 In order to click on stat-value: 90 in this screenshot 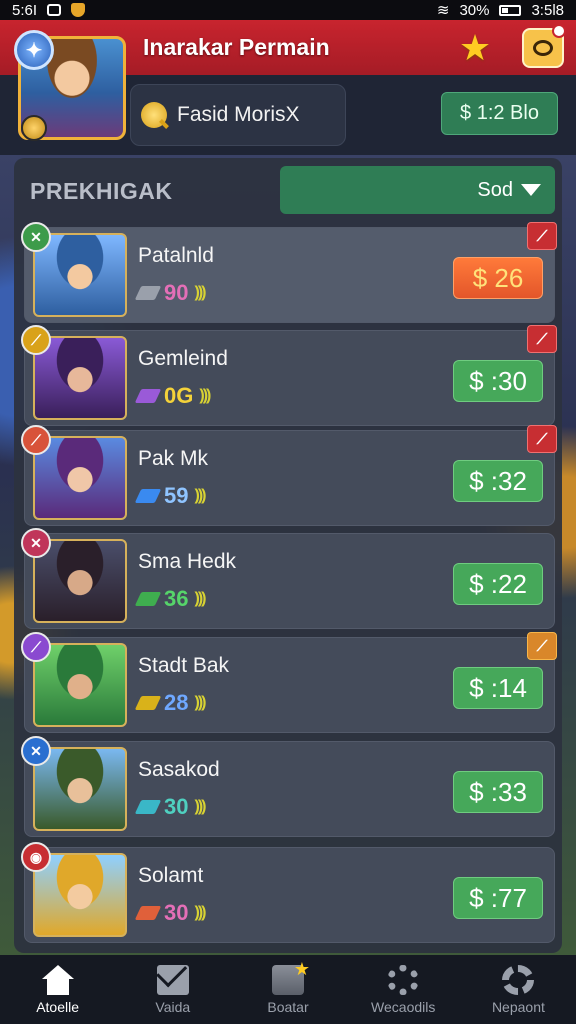, I will do `click(176, 292)`.